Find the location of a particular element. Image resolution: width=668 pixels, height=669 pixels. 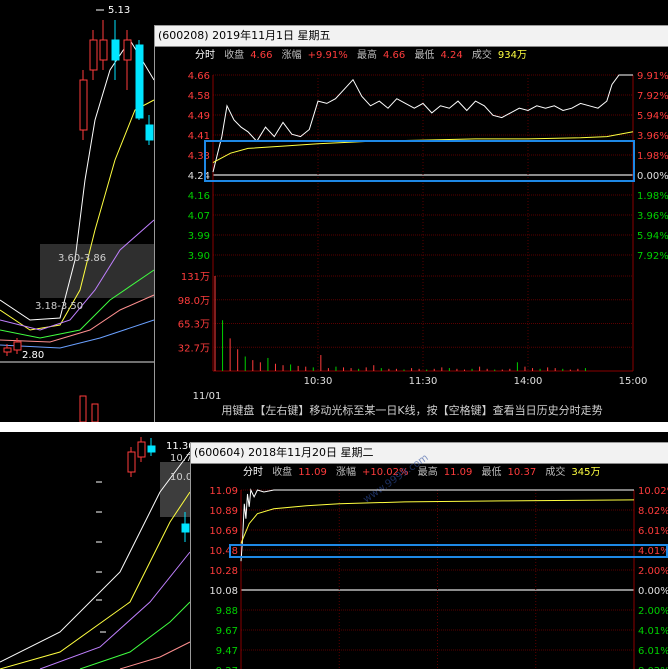

price-tick-label: 10.89 is located at coordinates (223, 511).